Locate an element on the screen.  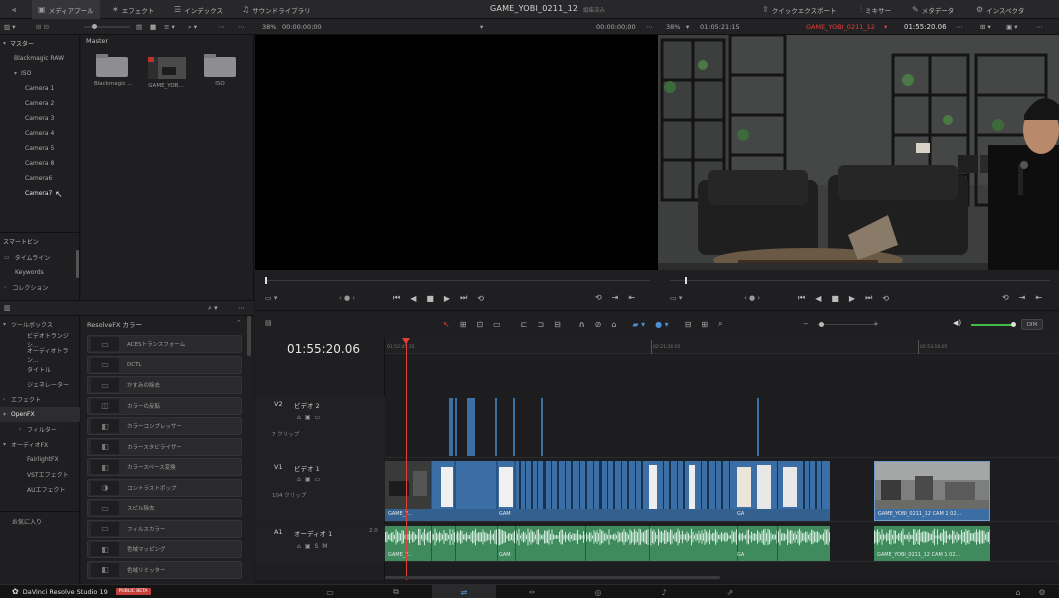
mark-out-icon: ⇤ is located at coordinates (631, 297).